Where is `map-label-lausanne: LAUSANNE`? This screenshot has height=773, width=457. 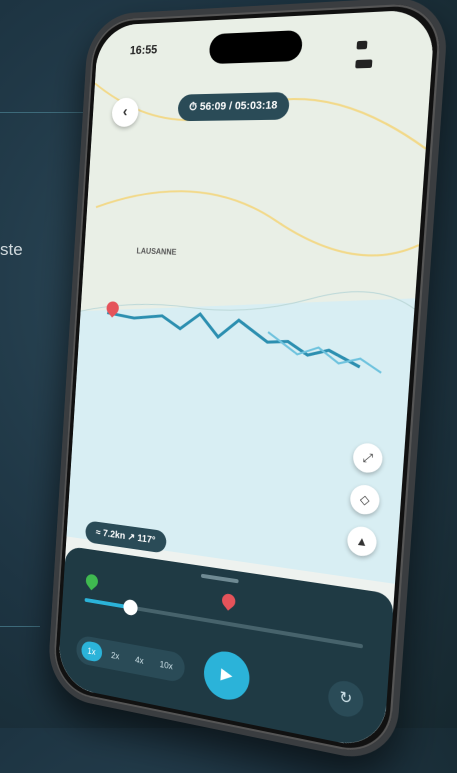
map-label-lausanne: LAUSANNE is located at coordinates (156, 251).